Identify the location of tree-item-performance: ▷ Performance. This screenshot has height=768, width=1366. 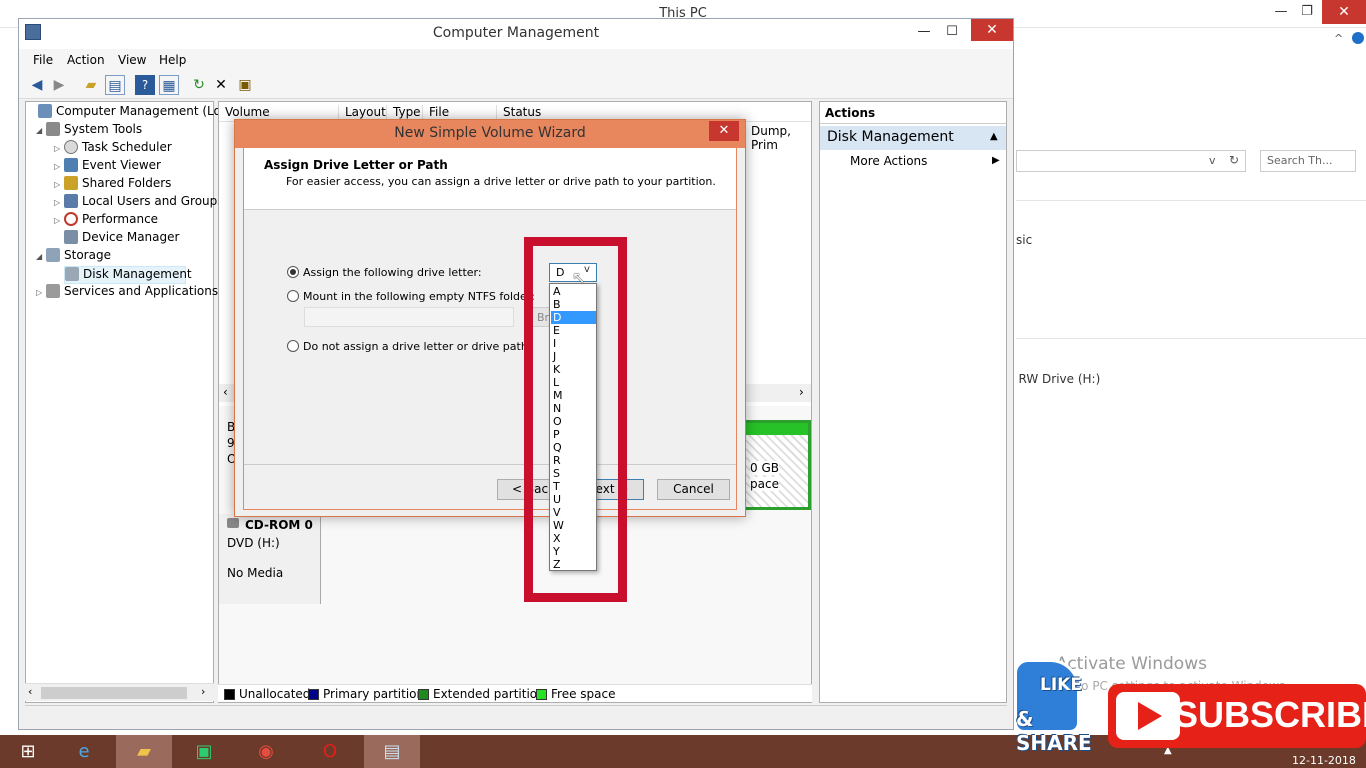
(106, 221).